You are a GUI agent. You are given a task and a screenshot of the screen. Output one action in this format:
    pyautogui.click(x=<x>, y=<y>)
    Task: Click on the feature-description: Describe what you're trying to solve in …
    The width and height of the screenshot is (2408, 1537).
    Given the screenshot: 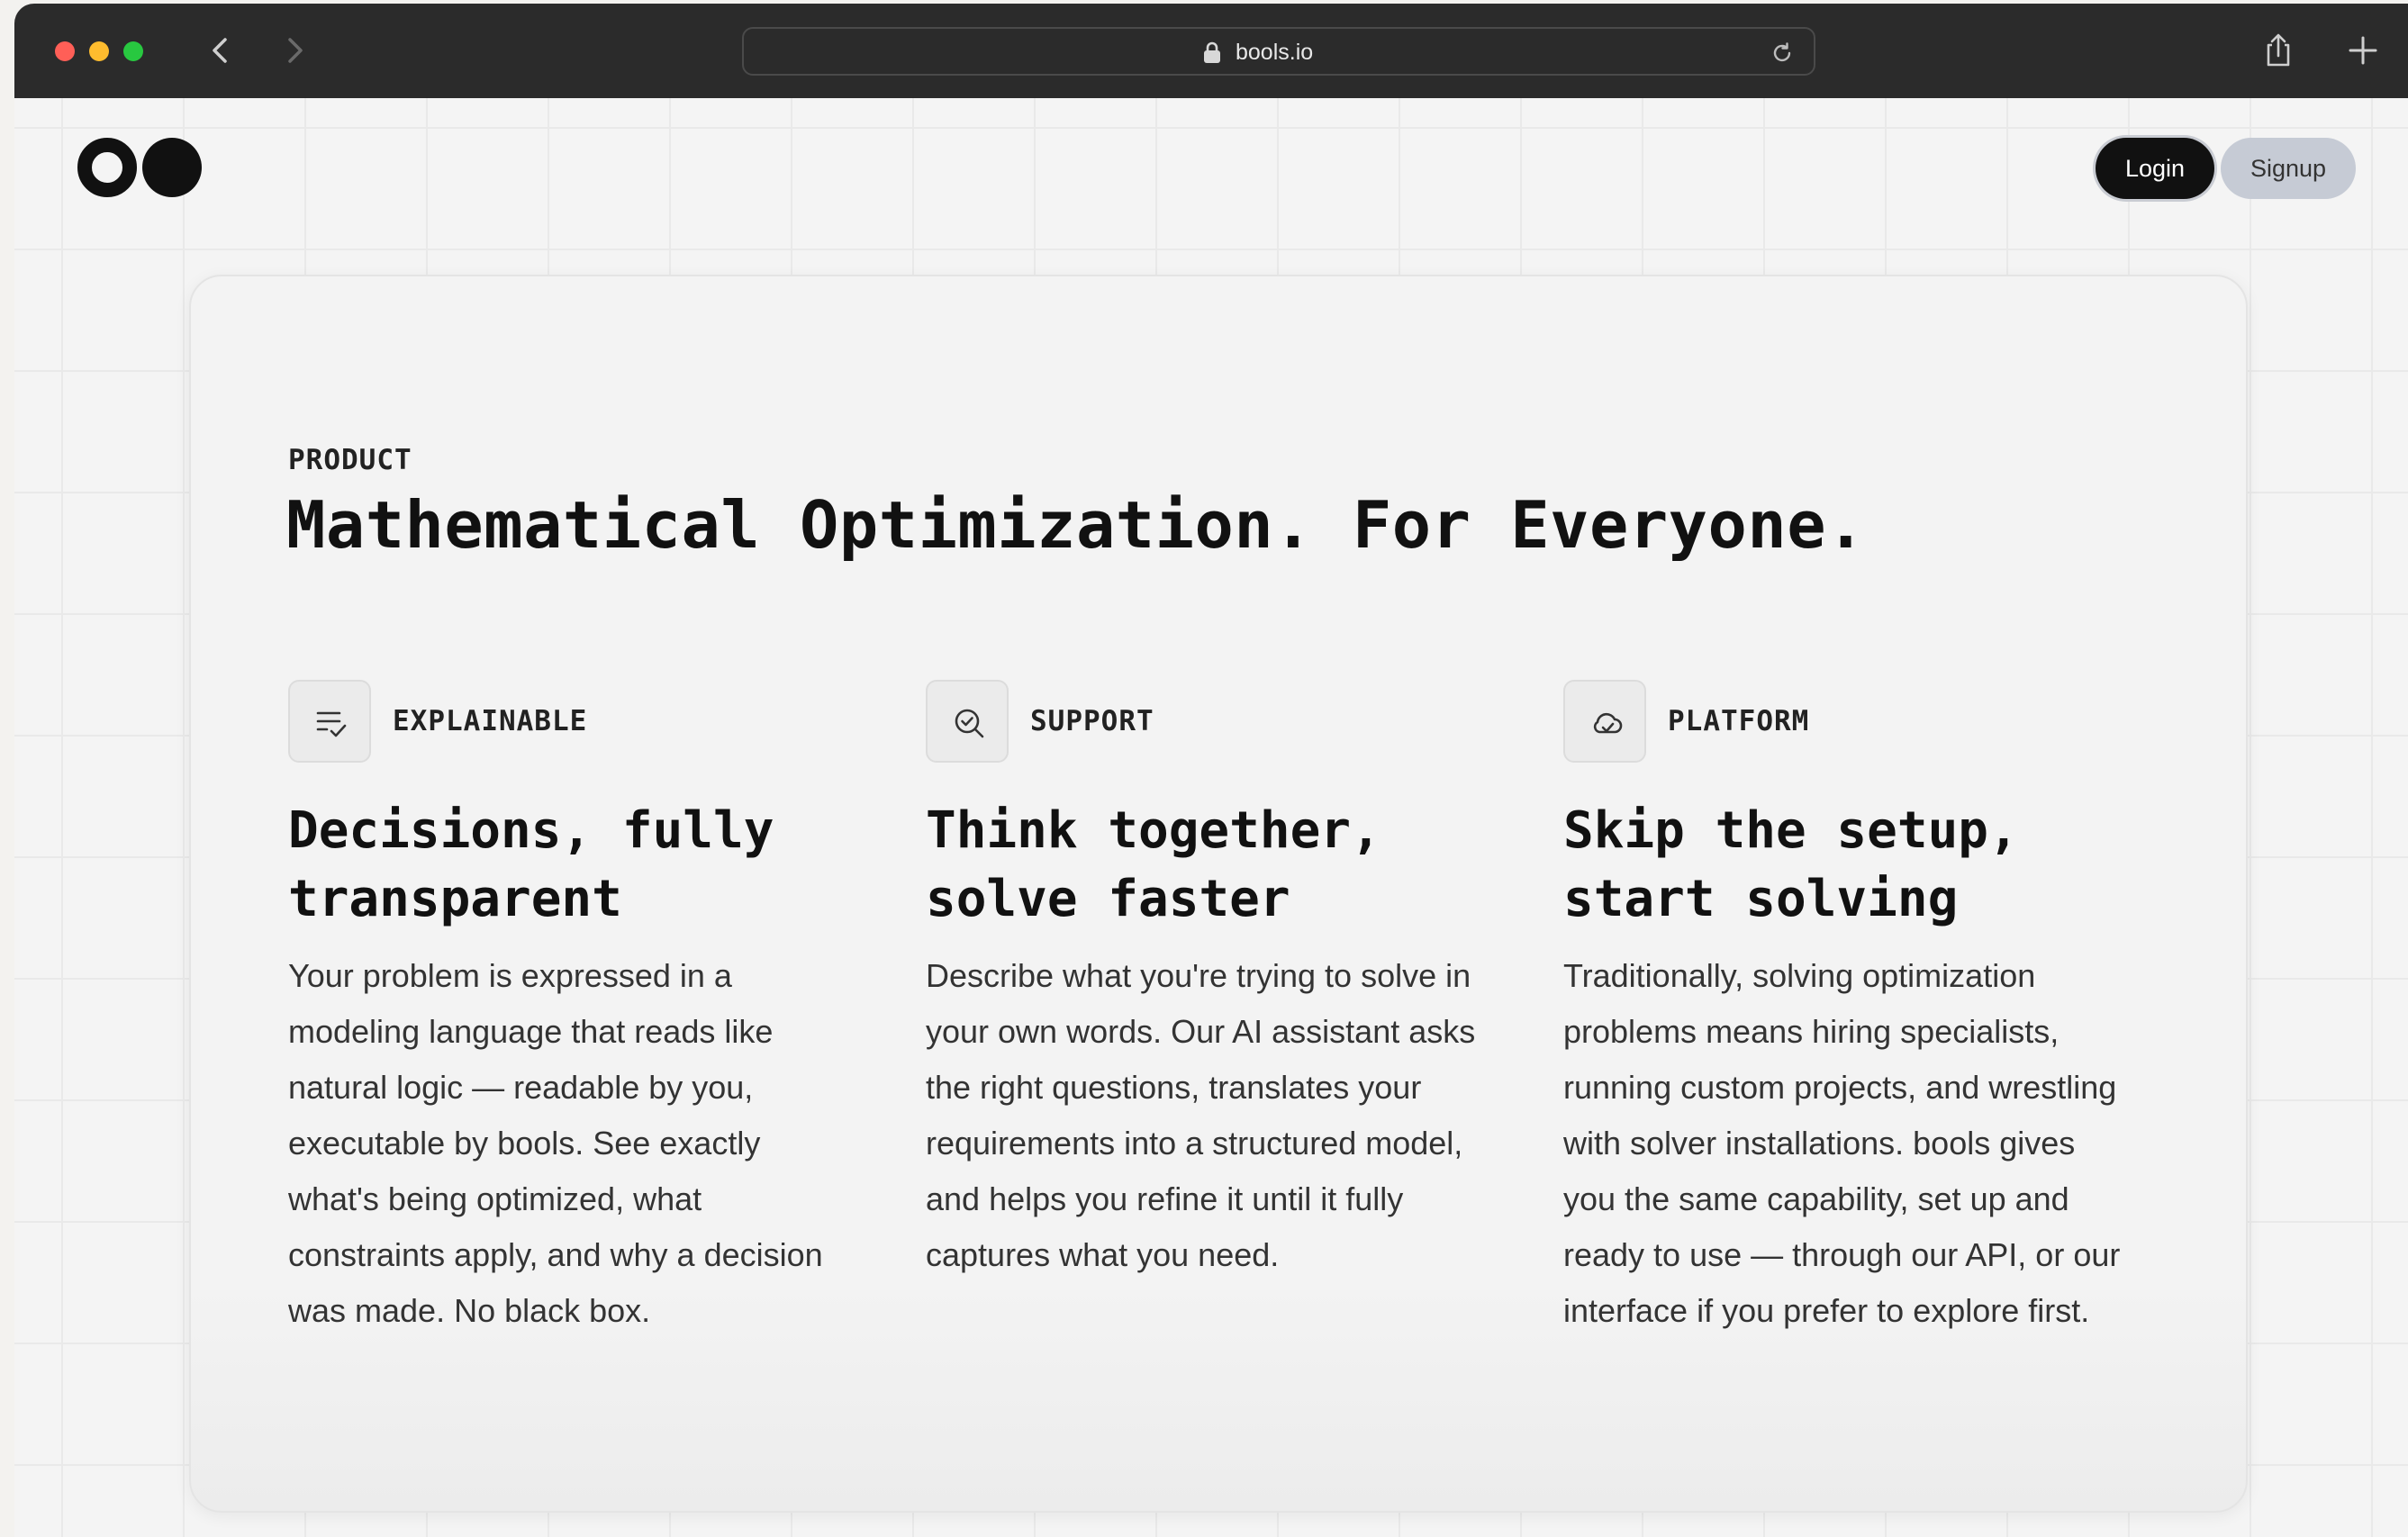 What is the action you would take?
    pyautogui.click(x=1201, y=1115)
    